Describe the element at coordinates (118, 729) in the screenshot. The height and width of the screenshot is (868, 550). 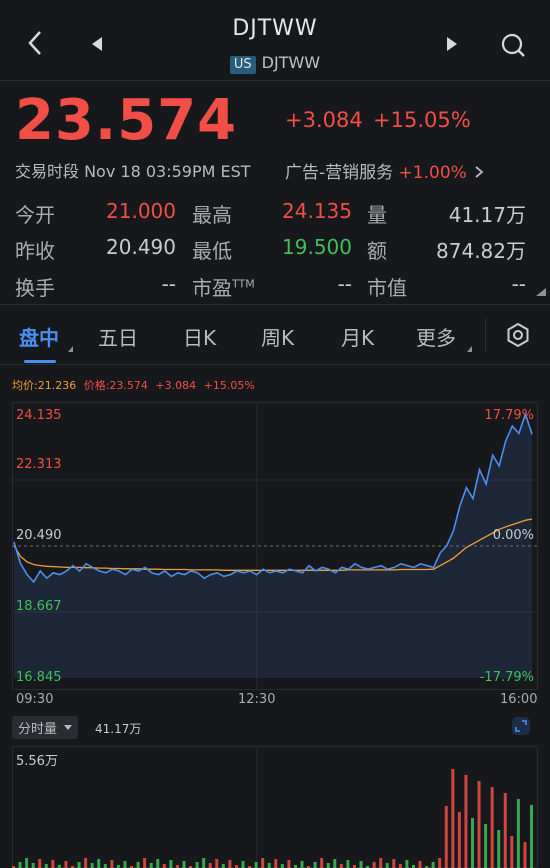
I see `volume-total: 41.17万` at that location.